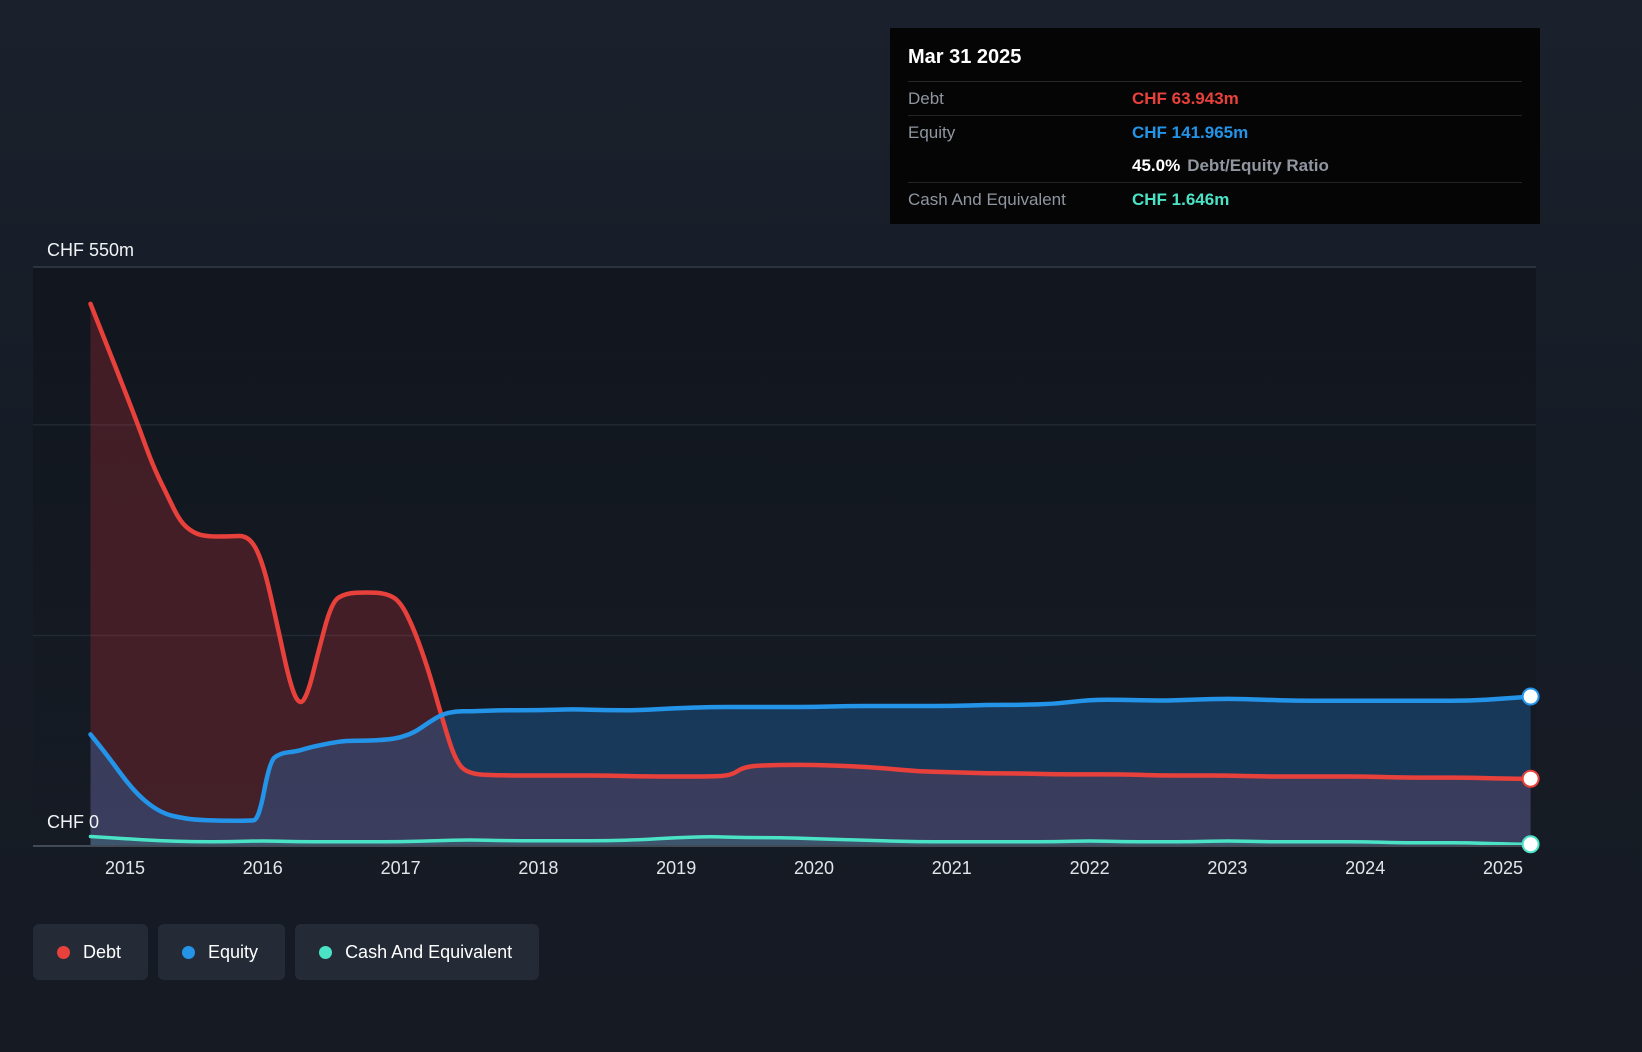 The height and width of the screenshot is (1052, 1642). Describe the element at coordinates (262, 868) in the screenshot. I see `x-axis-tick: 2016` at that location.